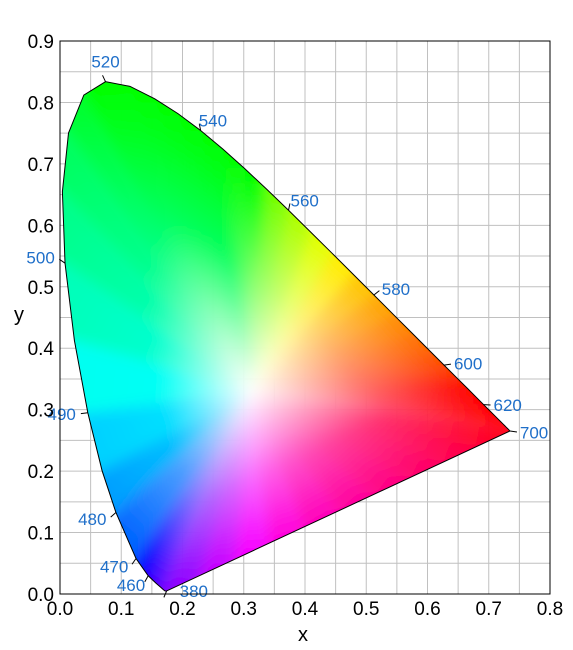 This screenshot has height=650, width=573. What do you see at coordinates (41, 288) in the screenshot?
I see `y-tick-label: 0.5` at bounding box center [41, 288].